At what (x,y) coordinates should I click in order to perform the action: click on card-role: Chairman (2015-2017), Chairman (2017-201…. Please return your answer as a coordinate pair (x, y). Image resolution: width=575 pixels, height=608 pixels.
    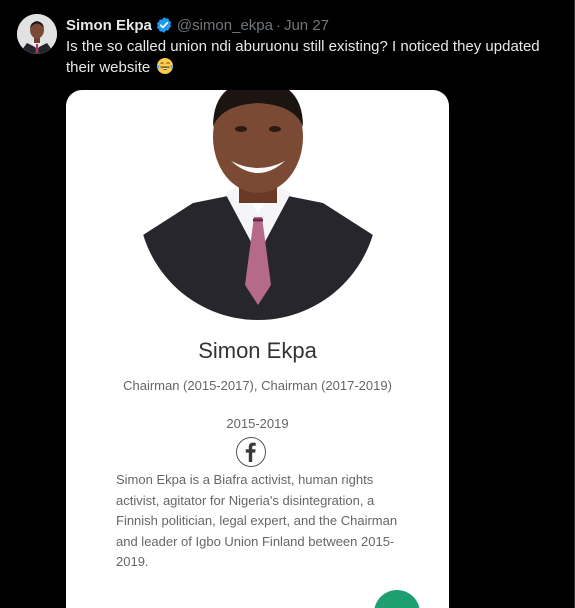
    Looking at the image, I should click on (257, 385).